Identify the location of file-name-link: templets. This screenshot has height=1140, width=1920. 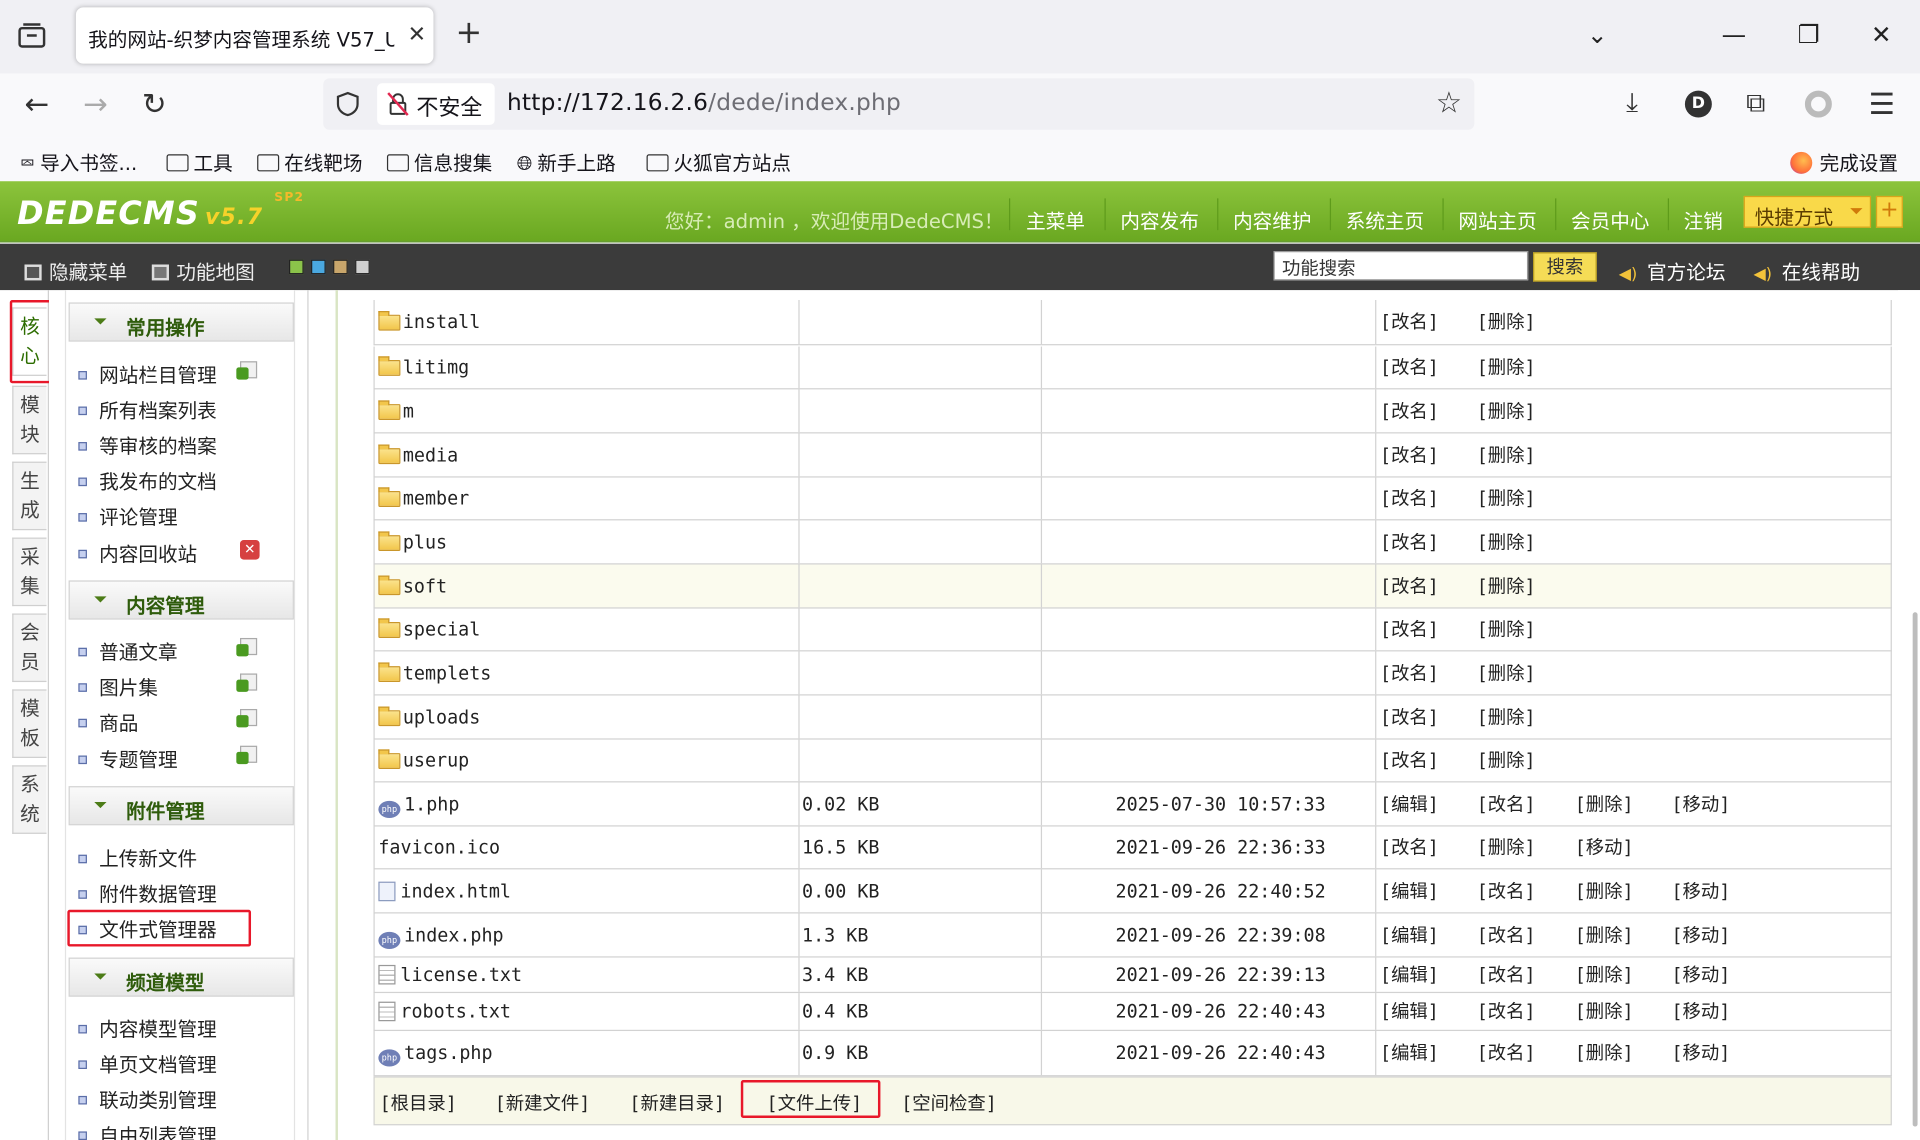
(434, 672).